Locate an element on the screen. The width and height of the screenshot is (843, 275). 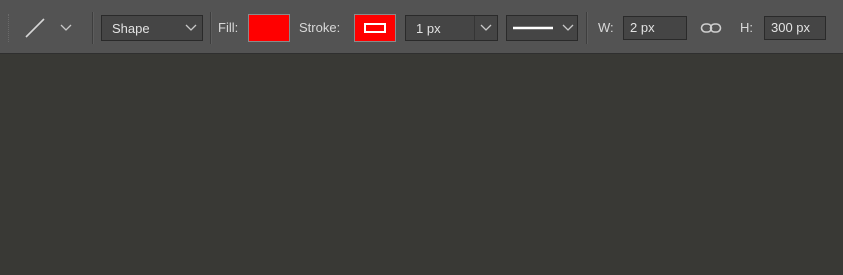
stroke-width-value: 1 px is located at coordinates (428, 28).